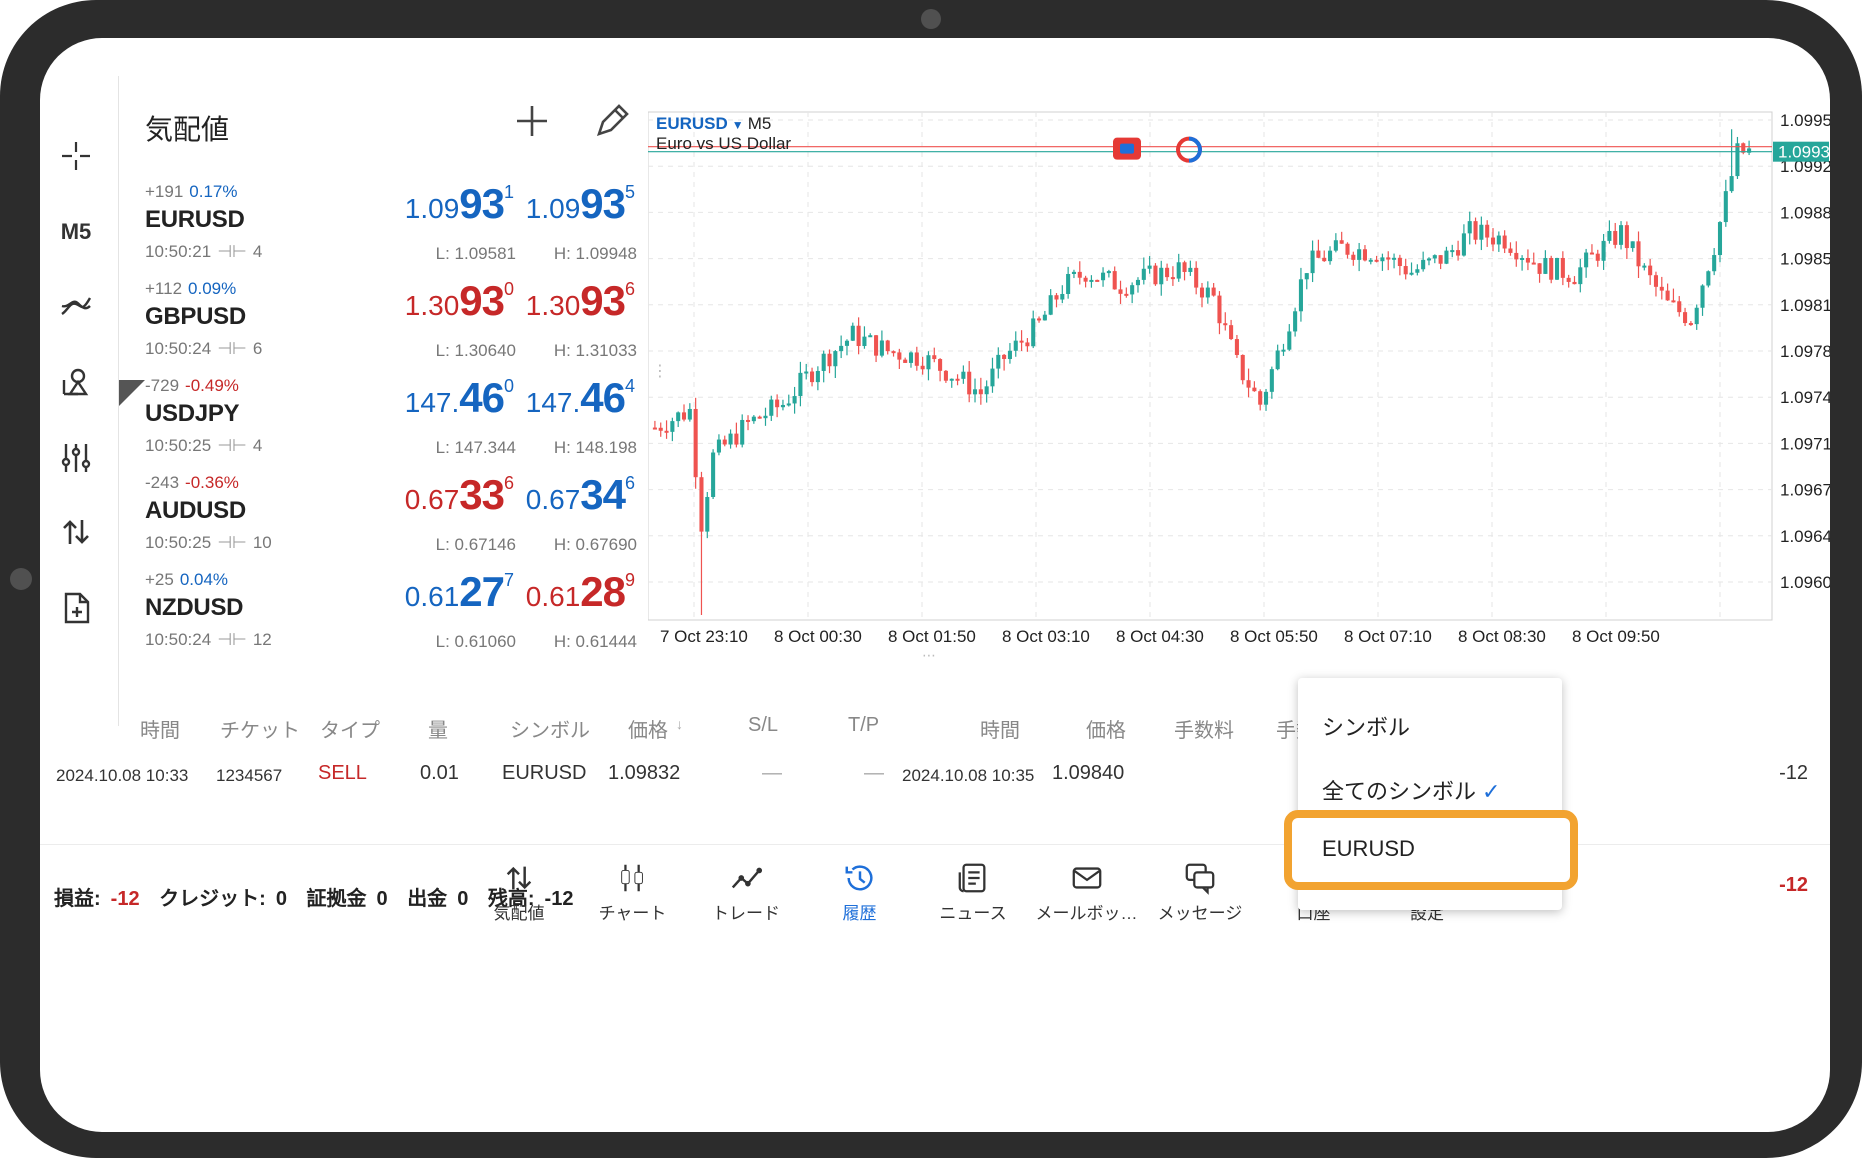 The height and width of the screenshot is (1158, 1862). Describe the element at coordinates (1805, 490) in the screenshot. I see `y-tick-label: 1.09675` at that location.